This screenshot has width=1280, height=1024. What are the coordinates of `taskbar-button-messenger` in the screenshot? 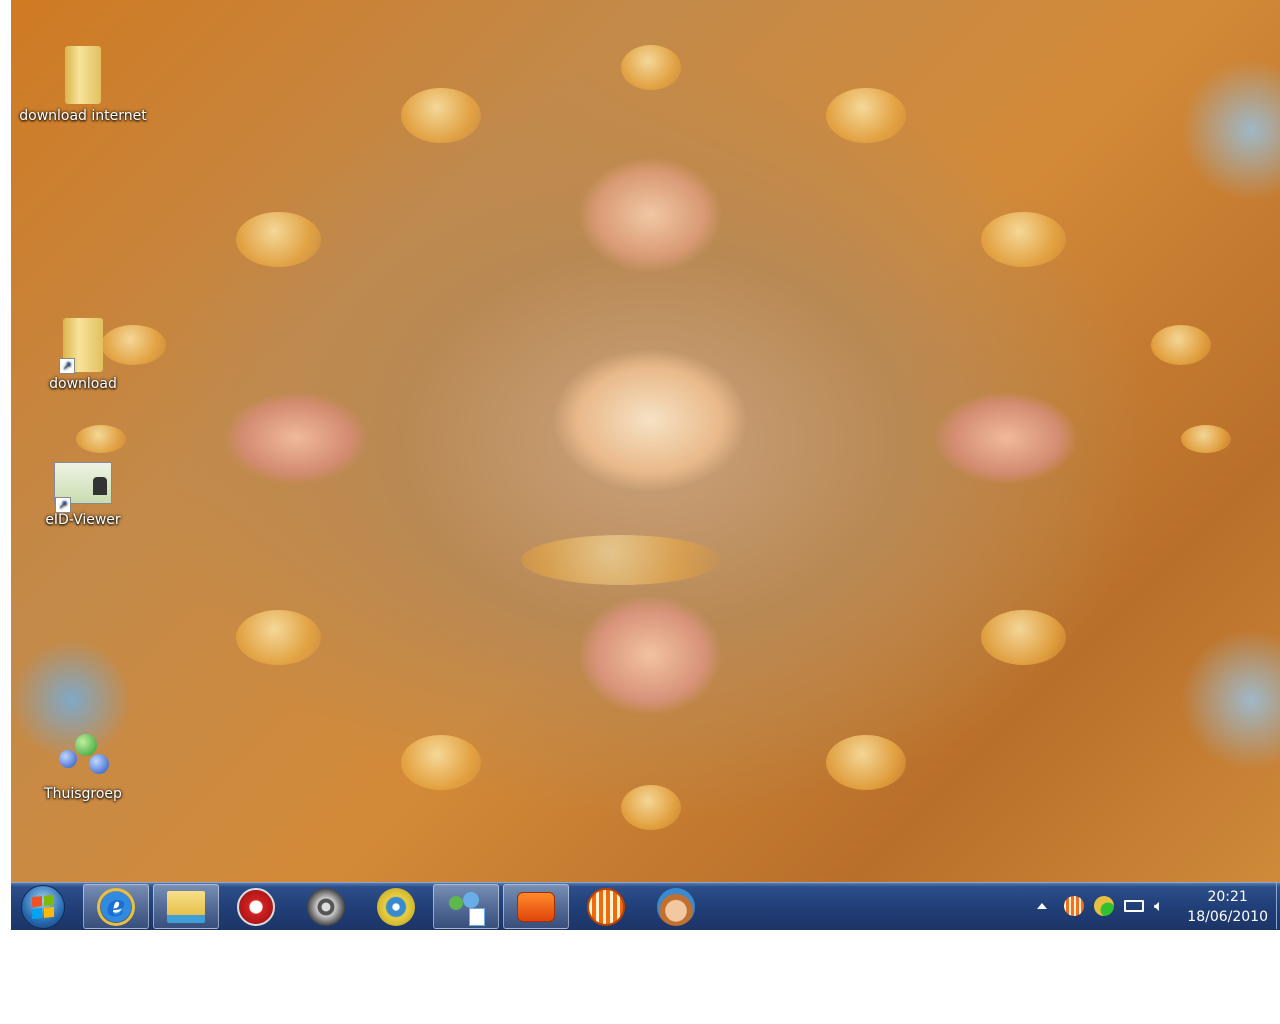 It's located at (466, 906).